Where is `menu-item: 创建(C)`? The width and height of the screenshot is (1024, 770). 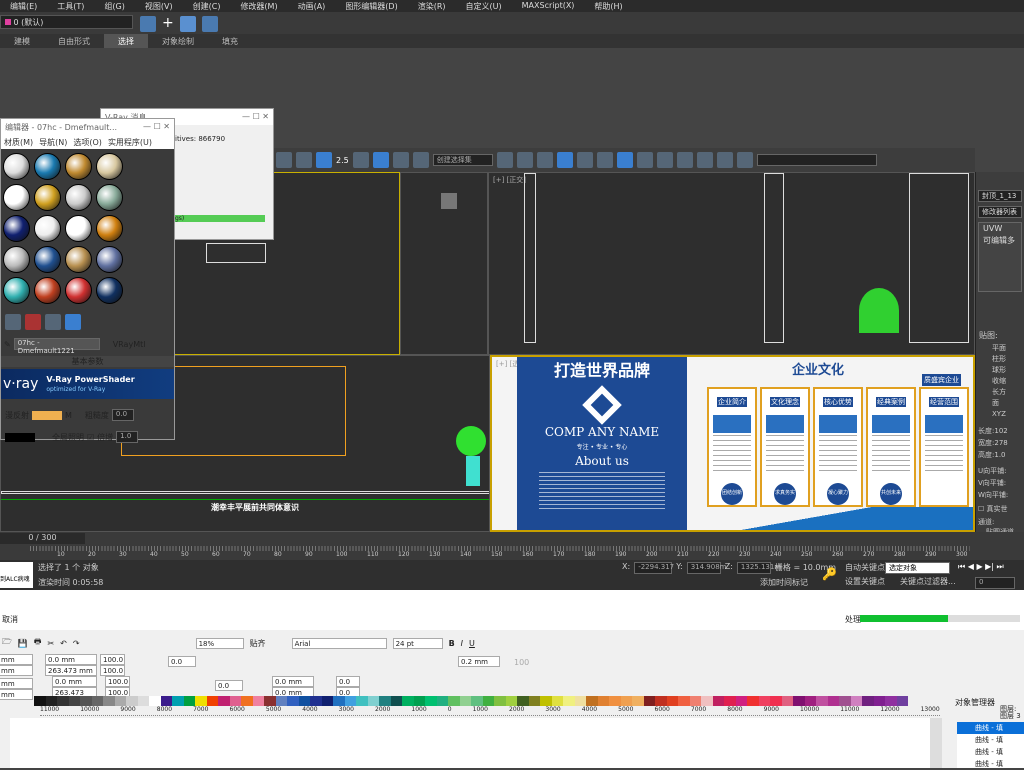 menu-item: 创建(C) is located at coordinates (207, 6).